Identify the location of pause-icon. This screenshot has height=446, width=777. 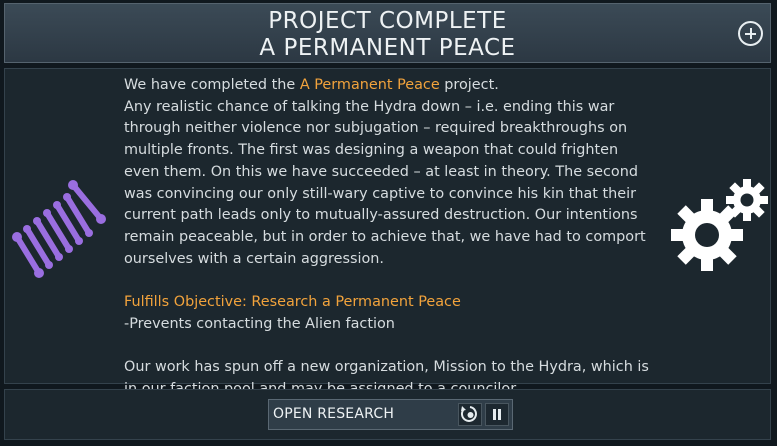
(497, 414).